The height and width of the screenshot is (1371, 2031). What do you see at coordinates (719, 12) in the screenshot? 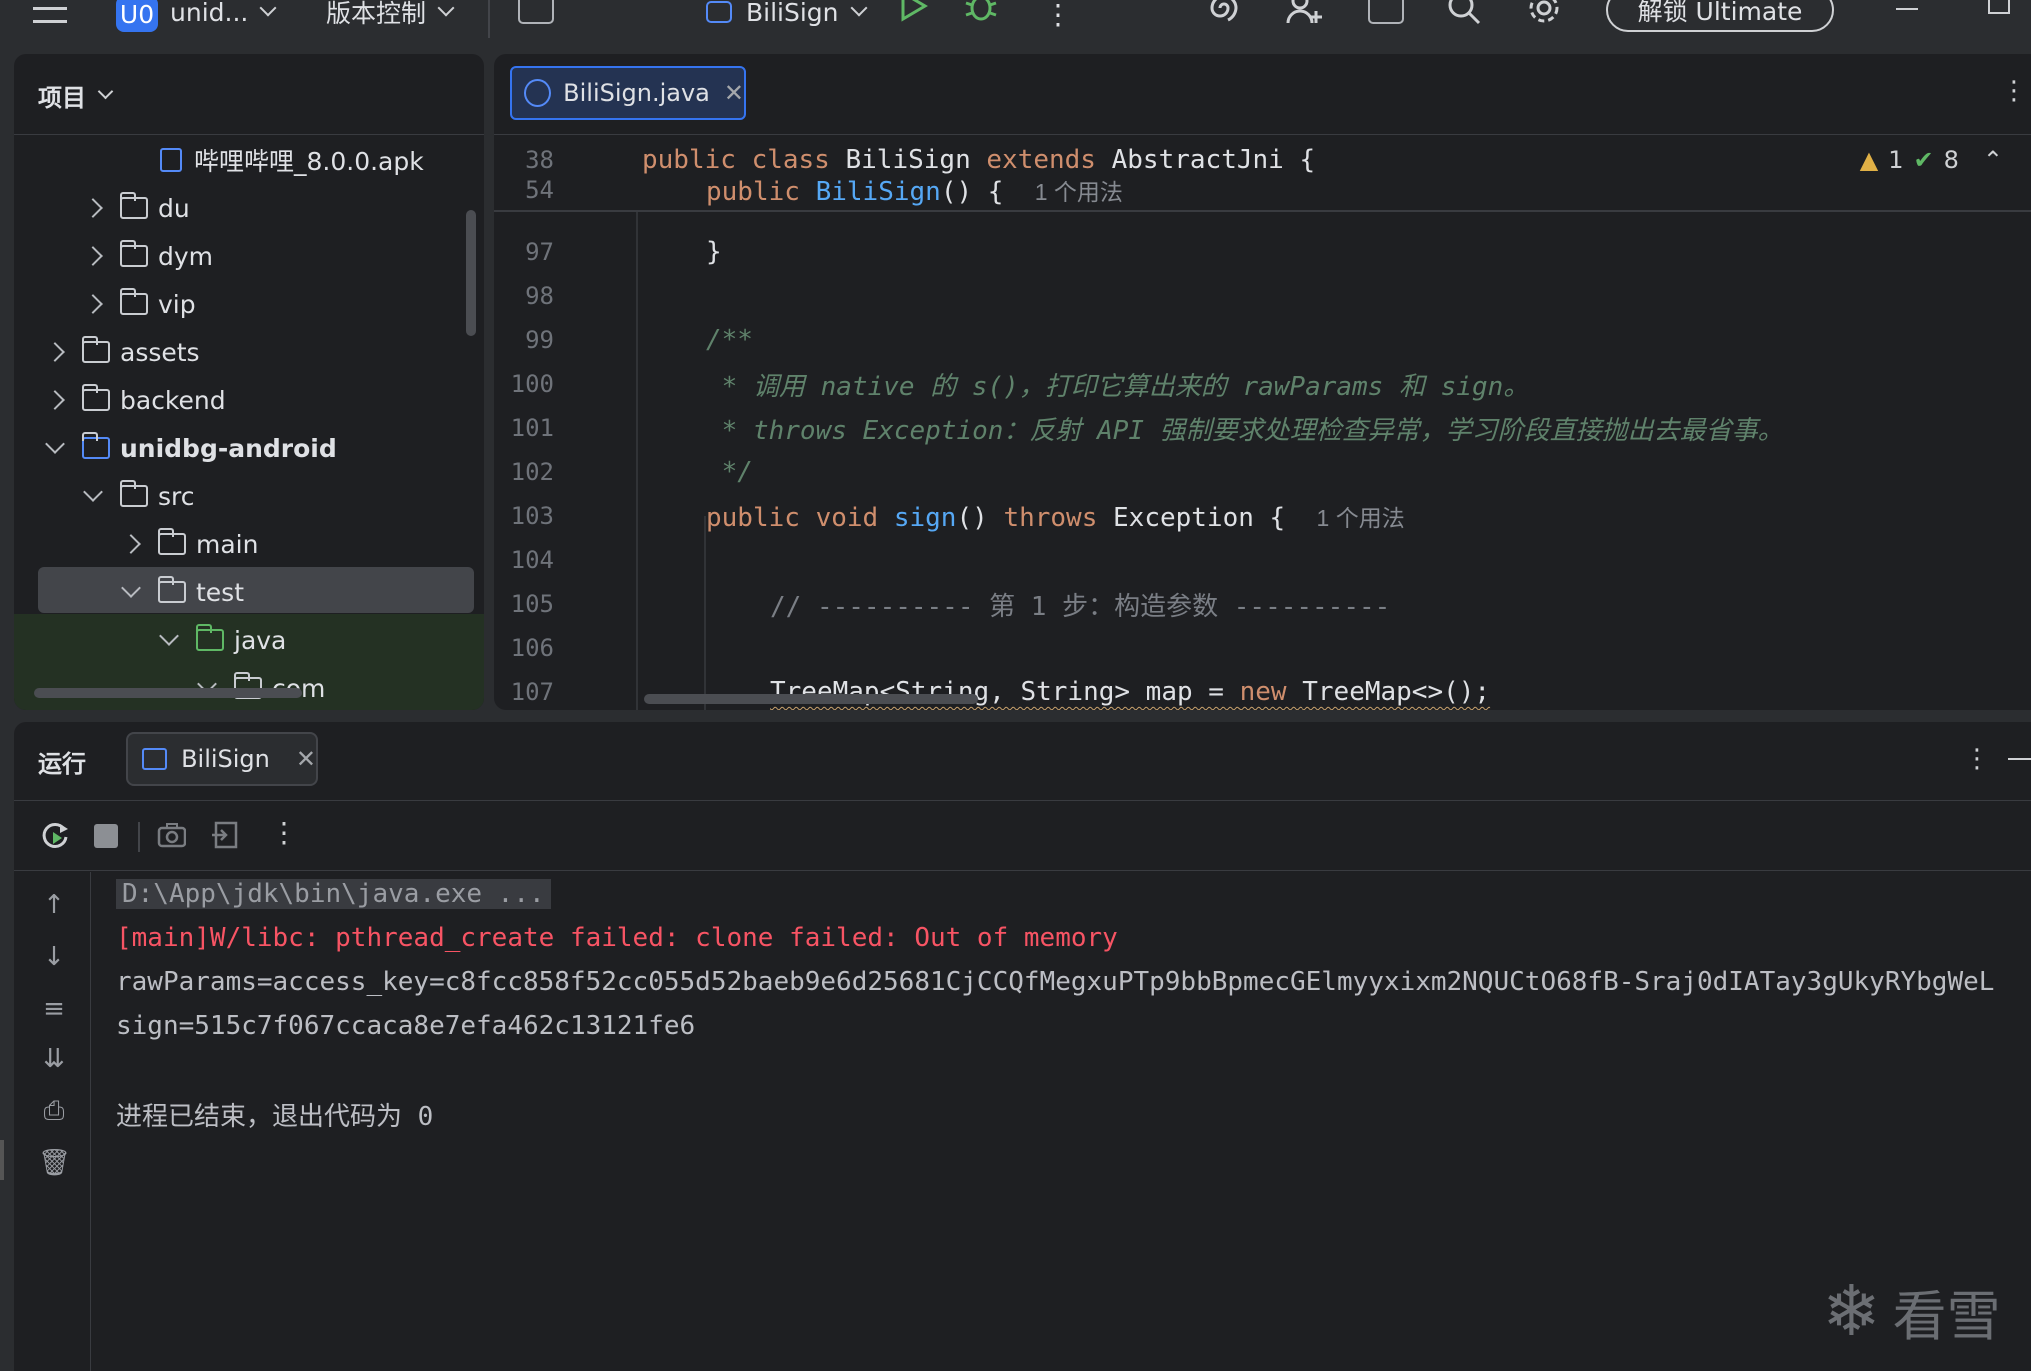
I see `run-config-icon` at bounding box center [719, 12].